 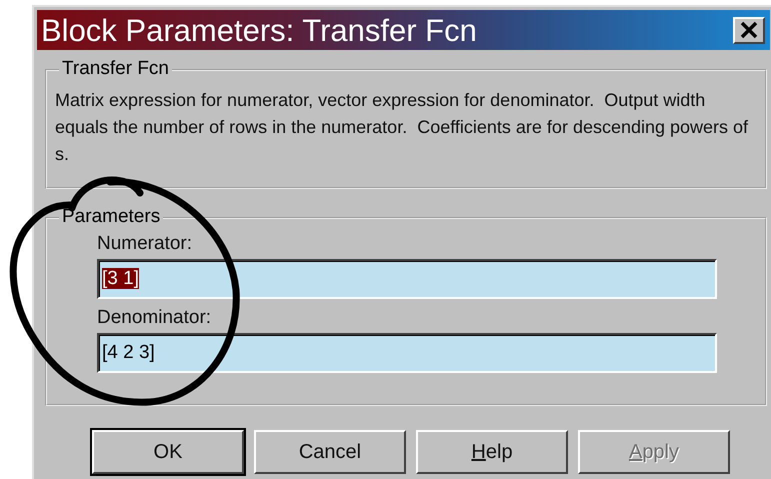 I want to click on input-field: [3 1], so click(x=407, y=279).